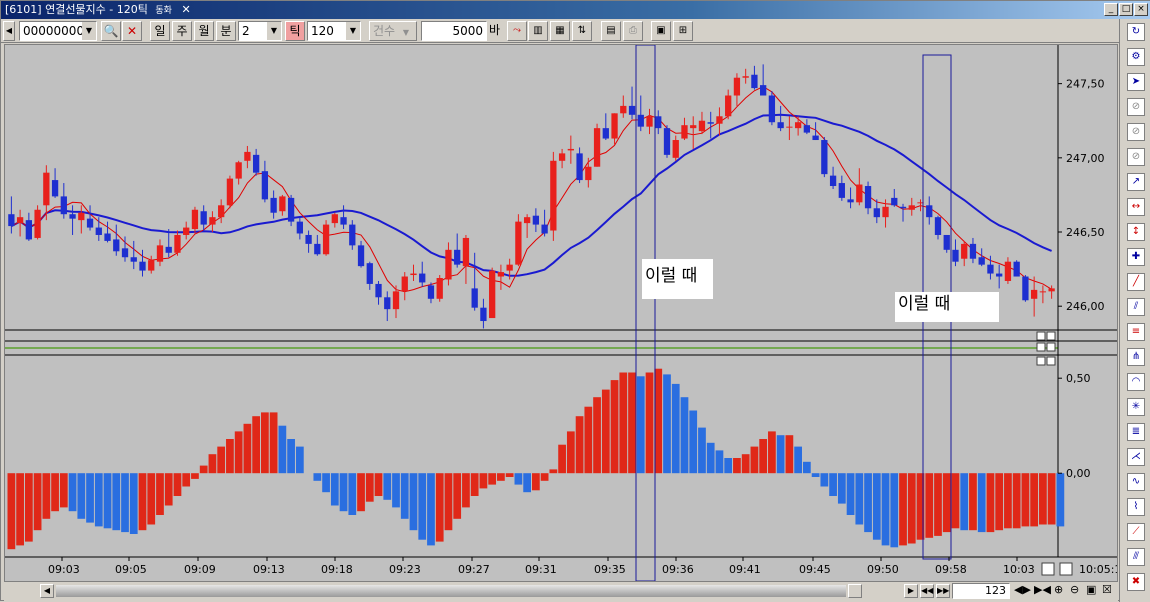 The width and height of the screenshot is (1150, 602). Describe the element at coordinates (1136, 557) in the screenshot. I see `regression-icon: ⫻` at that location.